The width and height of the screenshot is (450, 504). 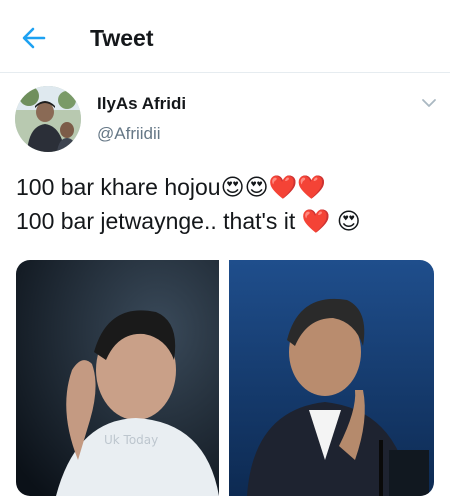 What do you see at coordinates (225, 72) in the screenshot?
I see `header-divider` at bounding box center [225, 72].